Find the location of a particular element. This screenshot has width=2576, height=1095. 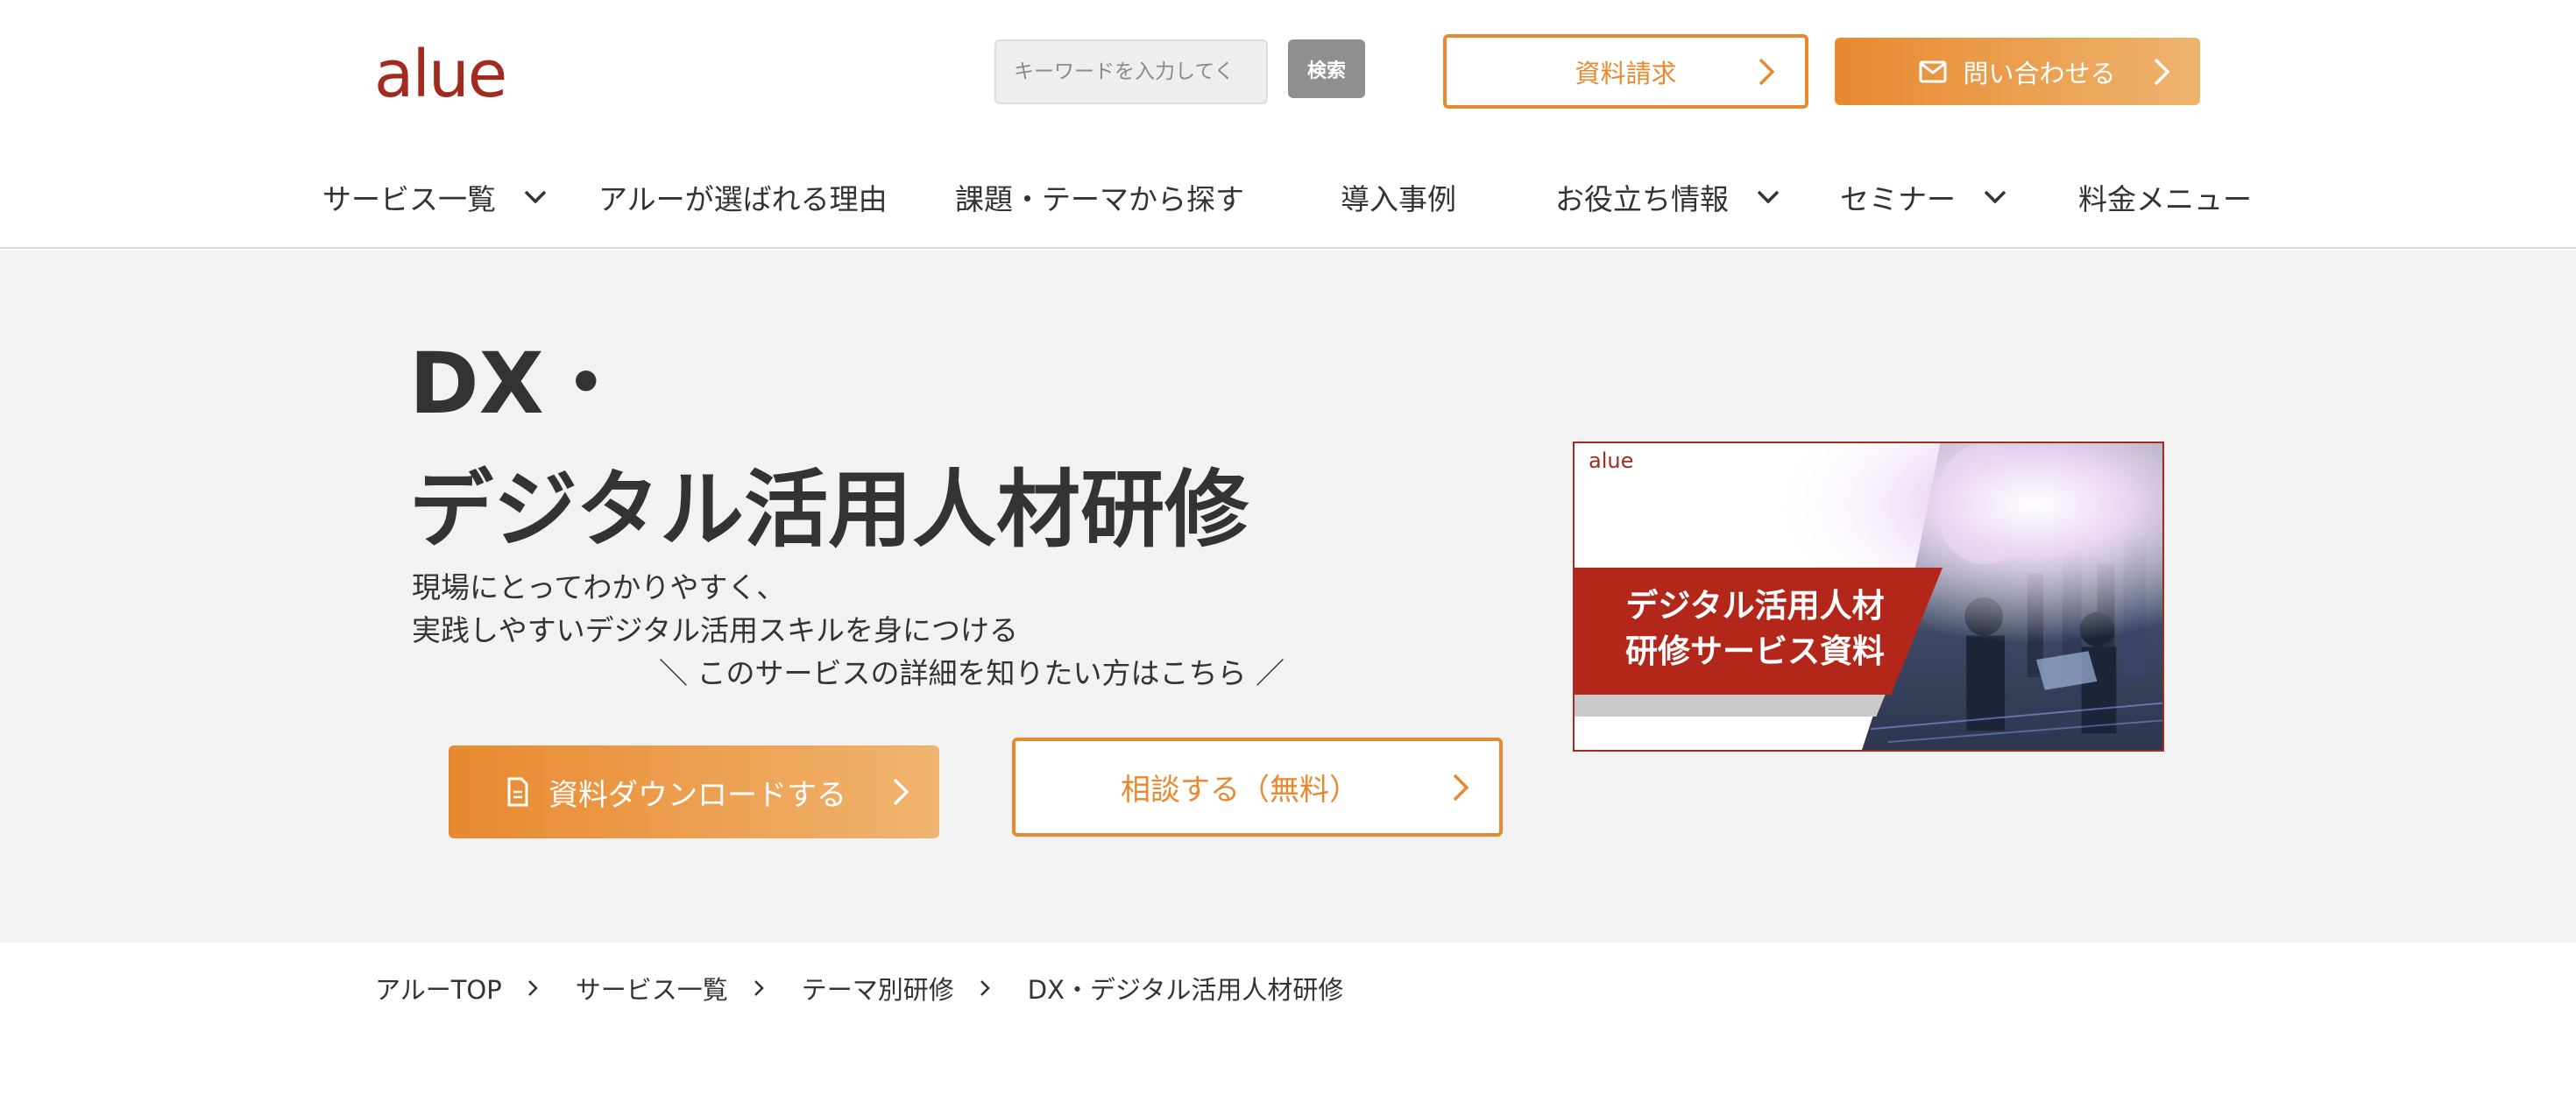

nav-item-seminars: セミナー is located at coordinates (1924, 197).